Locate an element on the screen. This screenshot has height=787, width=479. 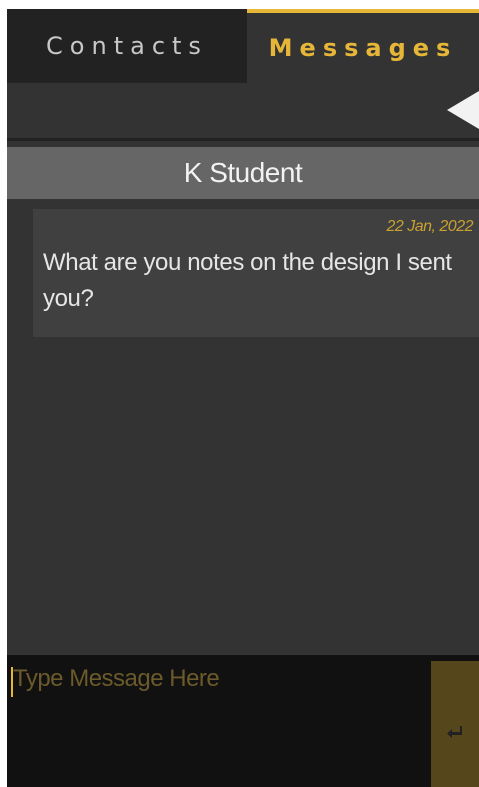
contact-name: K Student is located at coordinates (243, 172).